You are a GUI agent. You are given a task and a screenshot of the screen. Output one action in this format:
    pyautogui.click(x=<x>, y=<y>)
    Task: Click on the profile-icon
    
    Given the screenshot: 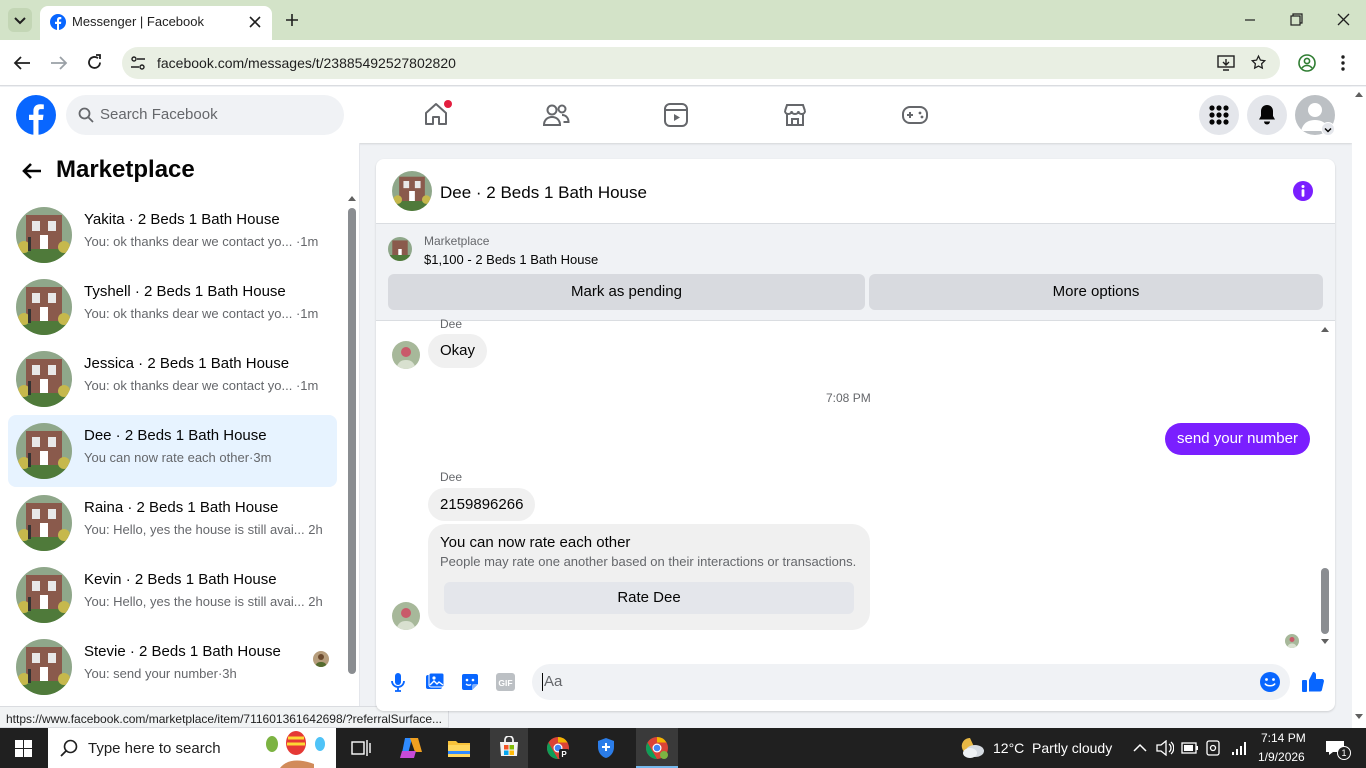 What is the action you would take?
    pyautogui.click(x=1307, y=63)
    